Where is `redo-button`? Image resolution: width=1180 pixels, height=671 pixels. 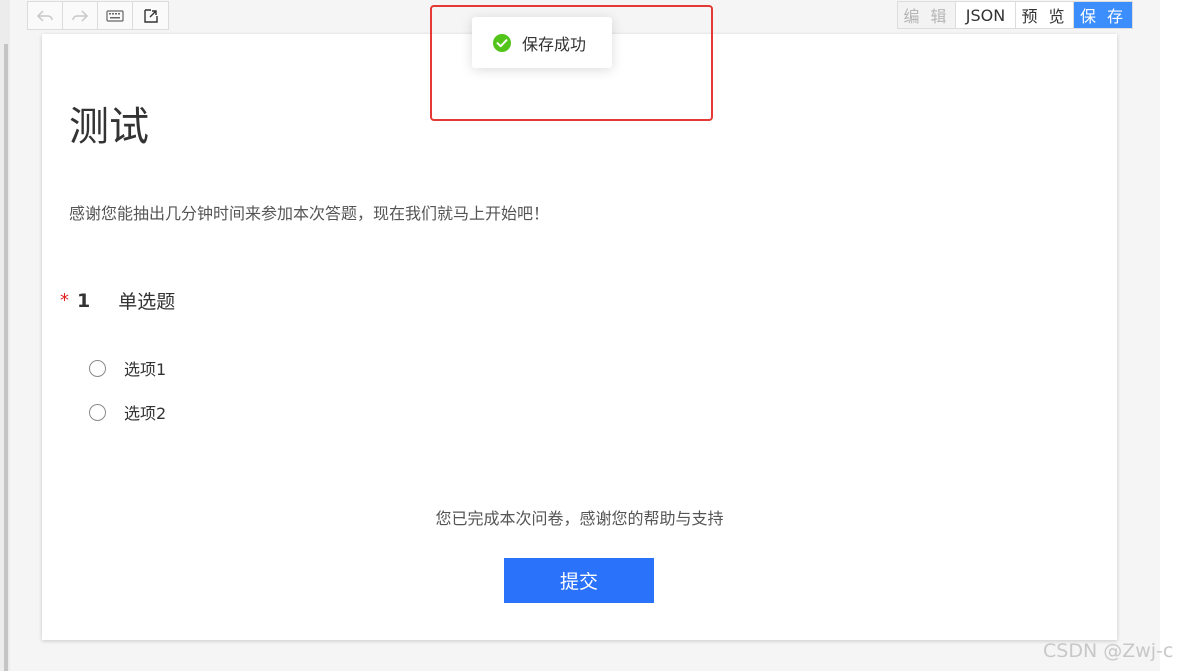
redo-button is located at coordinates (80, 15).